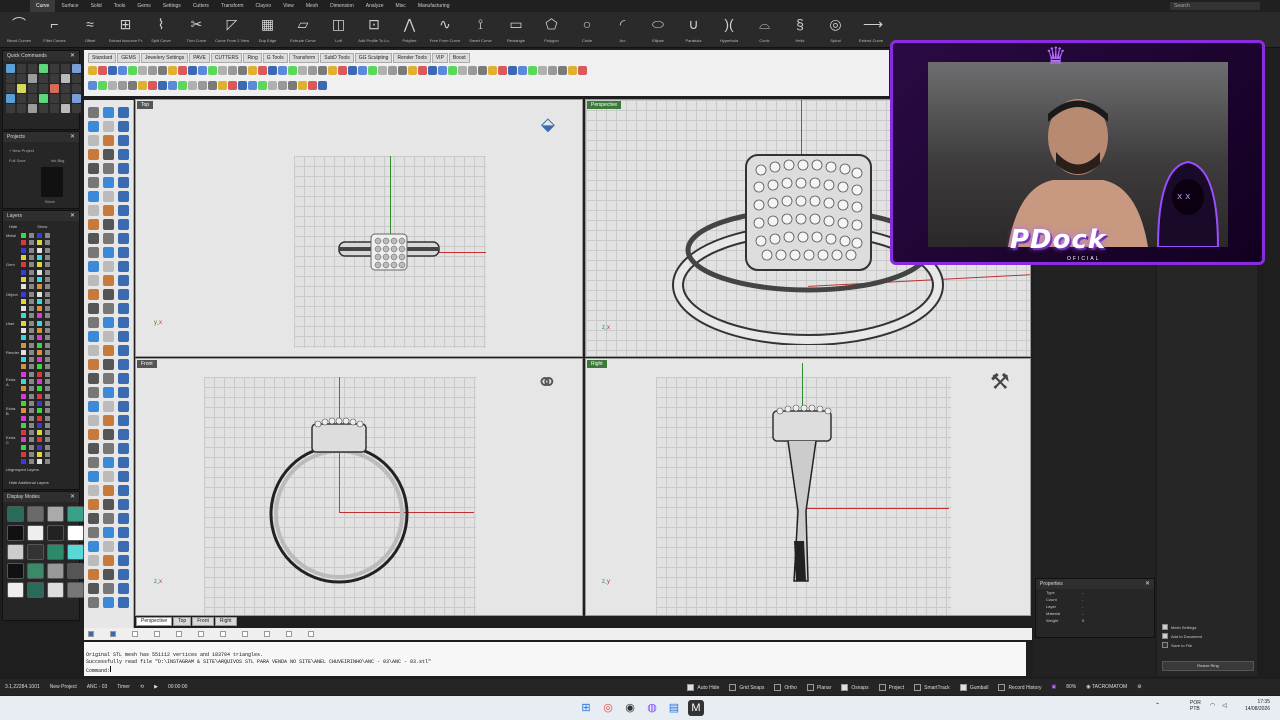 This screenshot has height=720, width=1280. I want to click on close-icon: ✕, so click(1147, 584).